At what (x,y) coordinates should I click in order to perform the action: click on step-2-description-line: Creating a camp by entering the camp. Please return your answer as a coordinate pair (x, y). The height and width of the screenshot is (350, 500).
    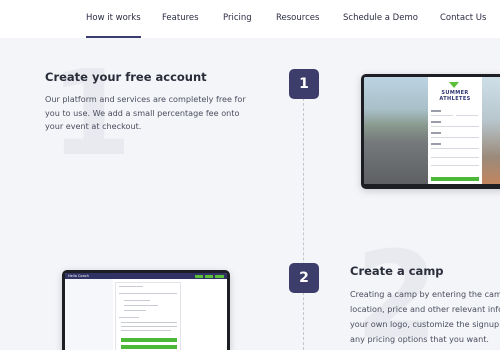
    Looking at the image, I should click on (425, 294).